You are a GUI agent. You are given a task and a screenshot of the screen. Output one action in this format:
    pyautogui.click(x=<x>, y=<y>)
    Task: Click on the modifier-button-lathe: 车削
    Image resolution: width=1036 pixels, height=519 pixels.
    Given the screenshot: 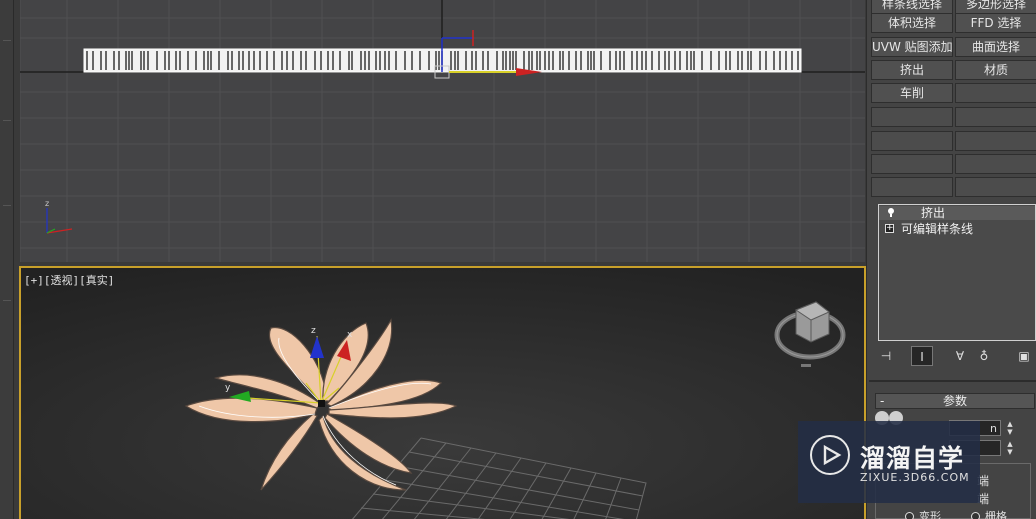 What is the action you would take?
    pyautogui.click(x=912, y=93)
    